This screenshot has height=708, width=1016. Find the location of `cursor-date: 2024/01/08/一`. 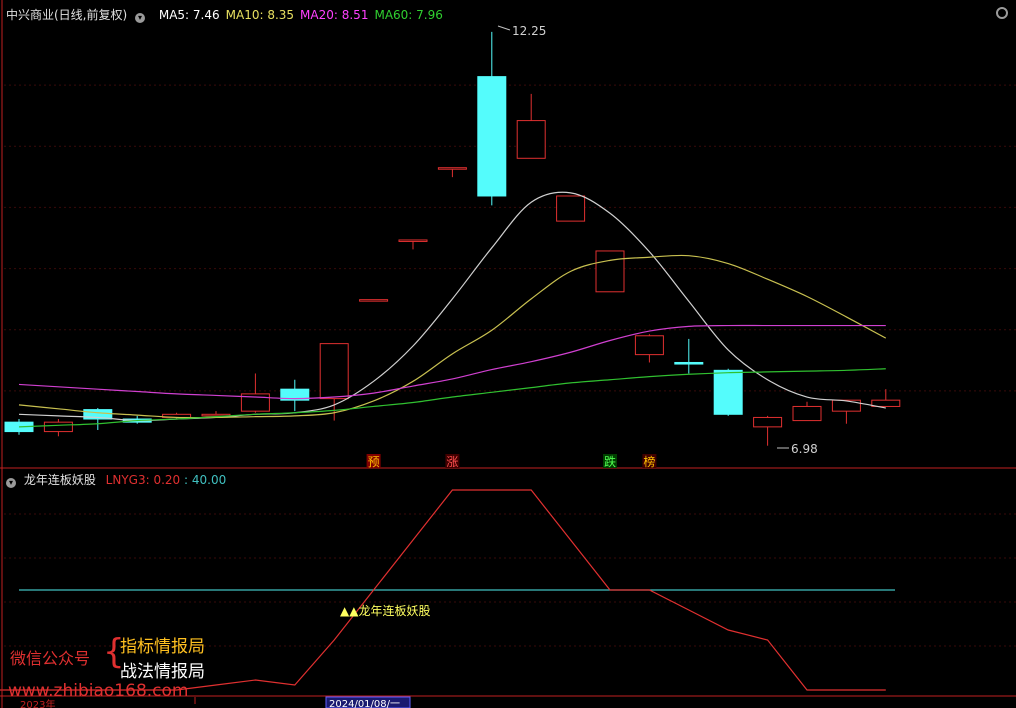

cursor-date: 2024/01/08/一 is located at coordinates (364, 703).